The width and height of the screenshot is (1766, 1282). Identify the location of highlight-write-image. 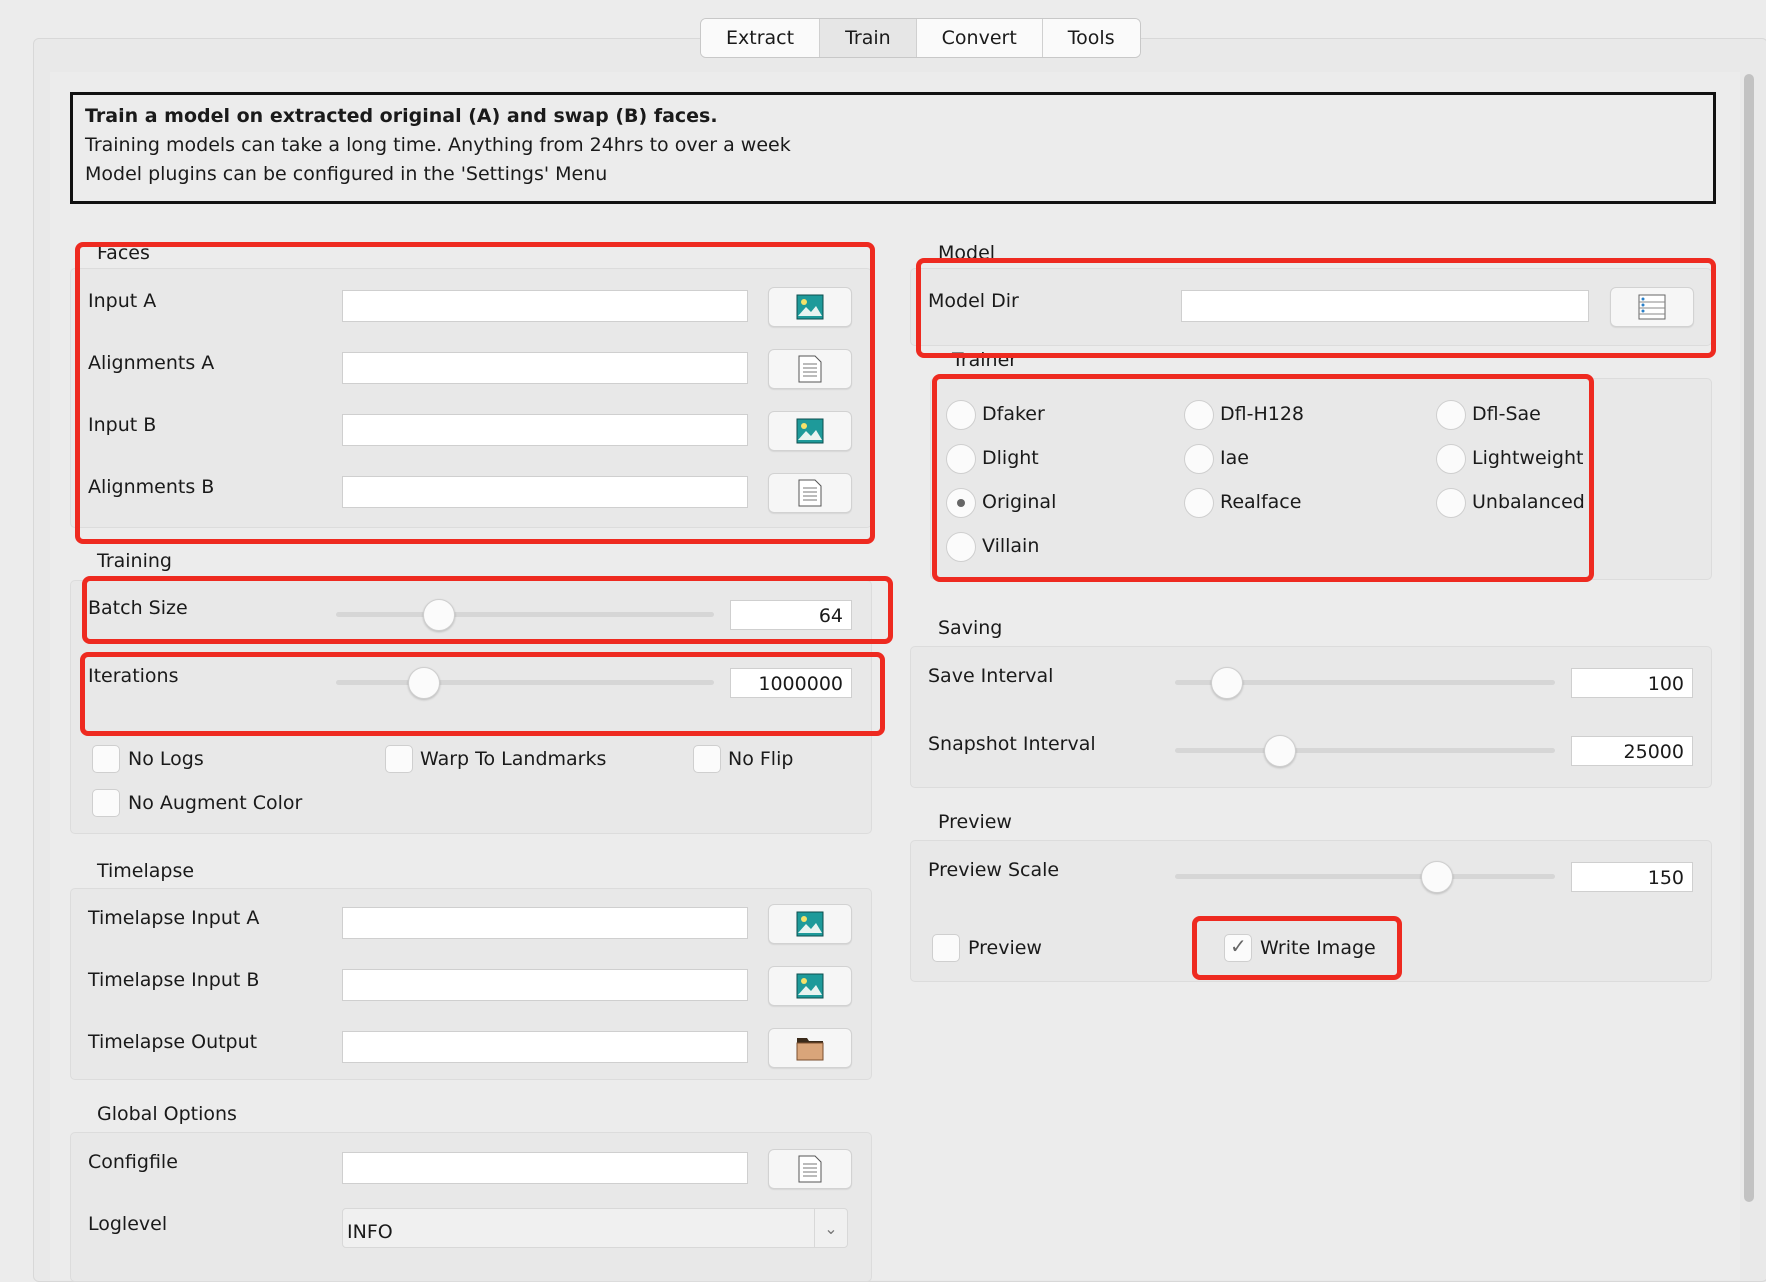
(1297, 948).